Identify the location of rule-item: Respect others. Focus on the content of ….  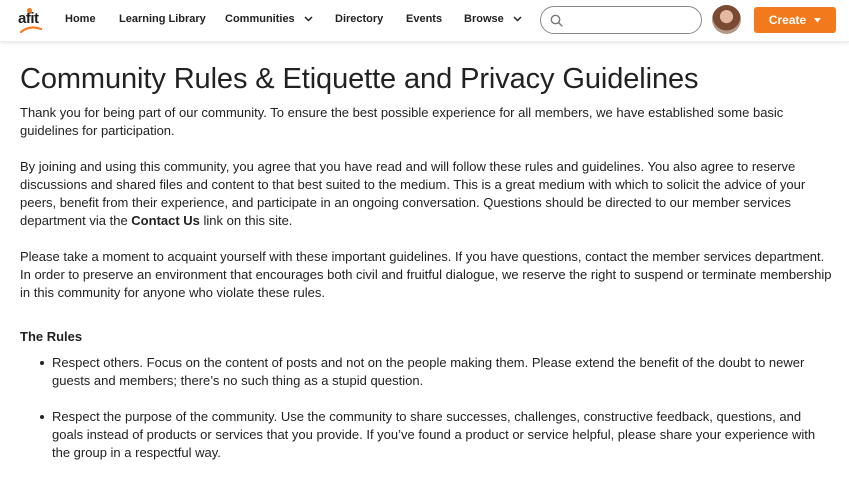
(426, 372).